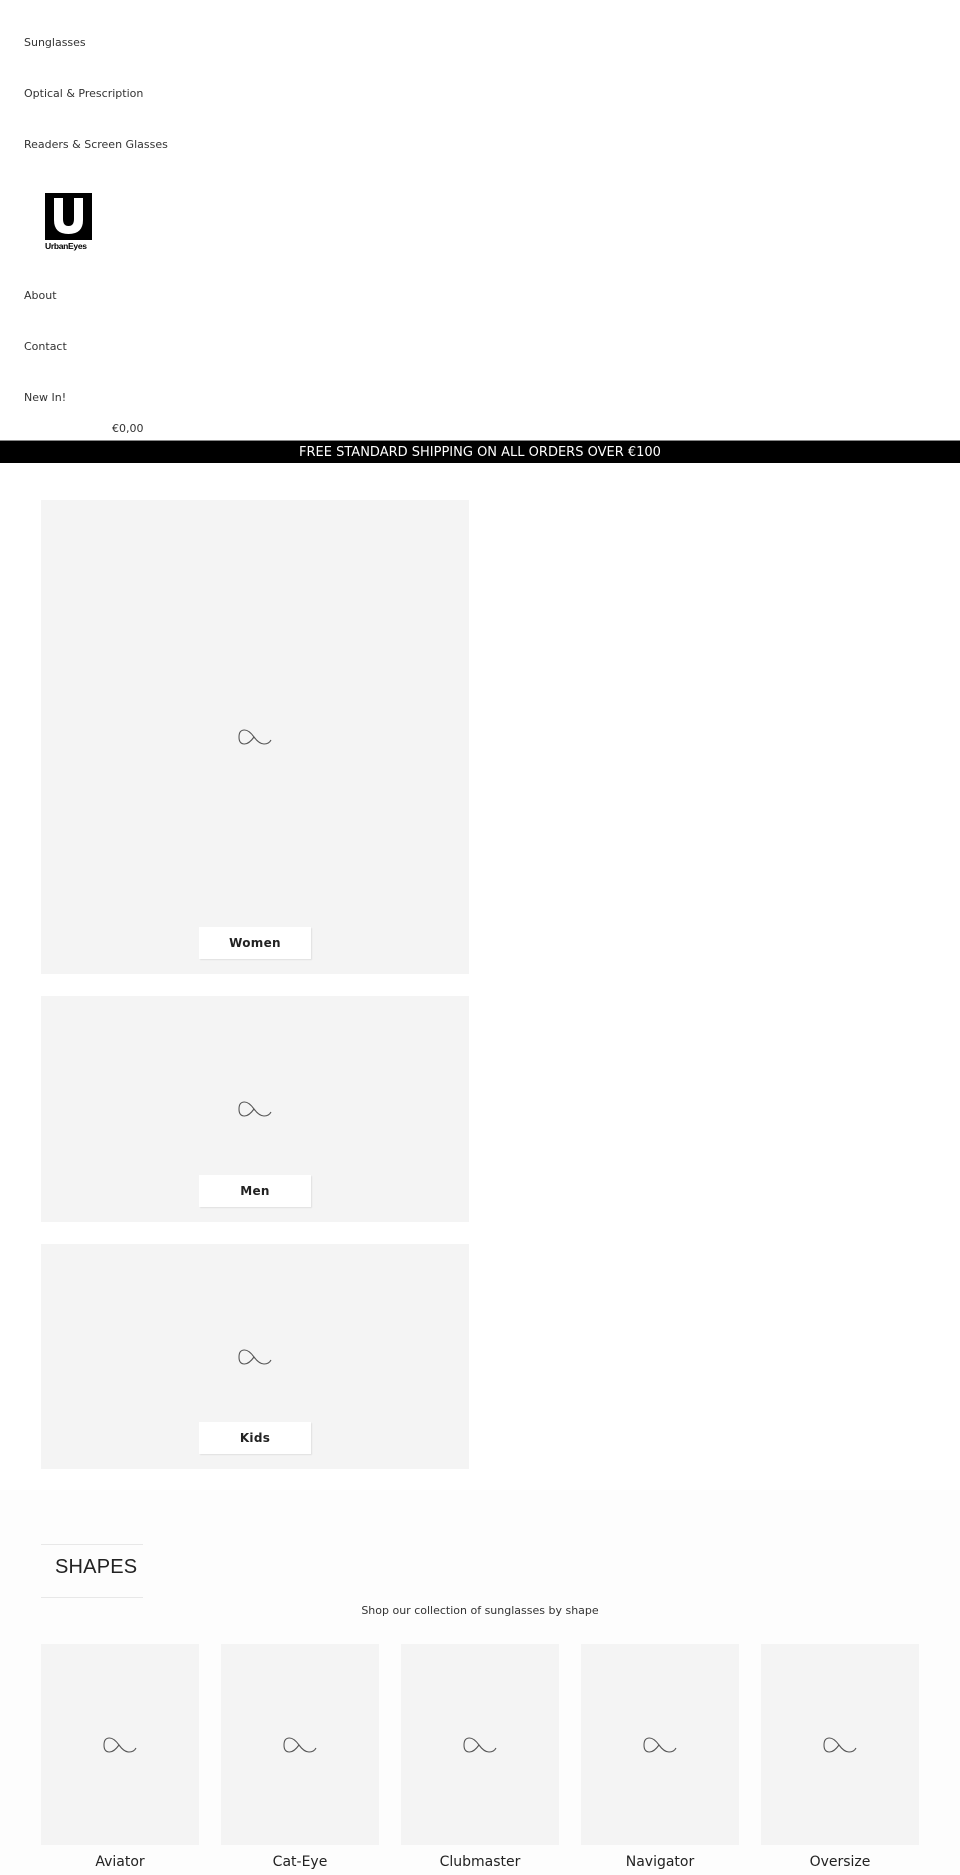 Image resolution: width=960 pixels, height=1875 pixels. I want to click on shape-label-cat-eye: Cat-Eye, so click(300, 1862).